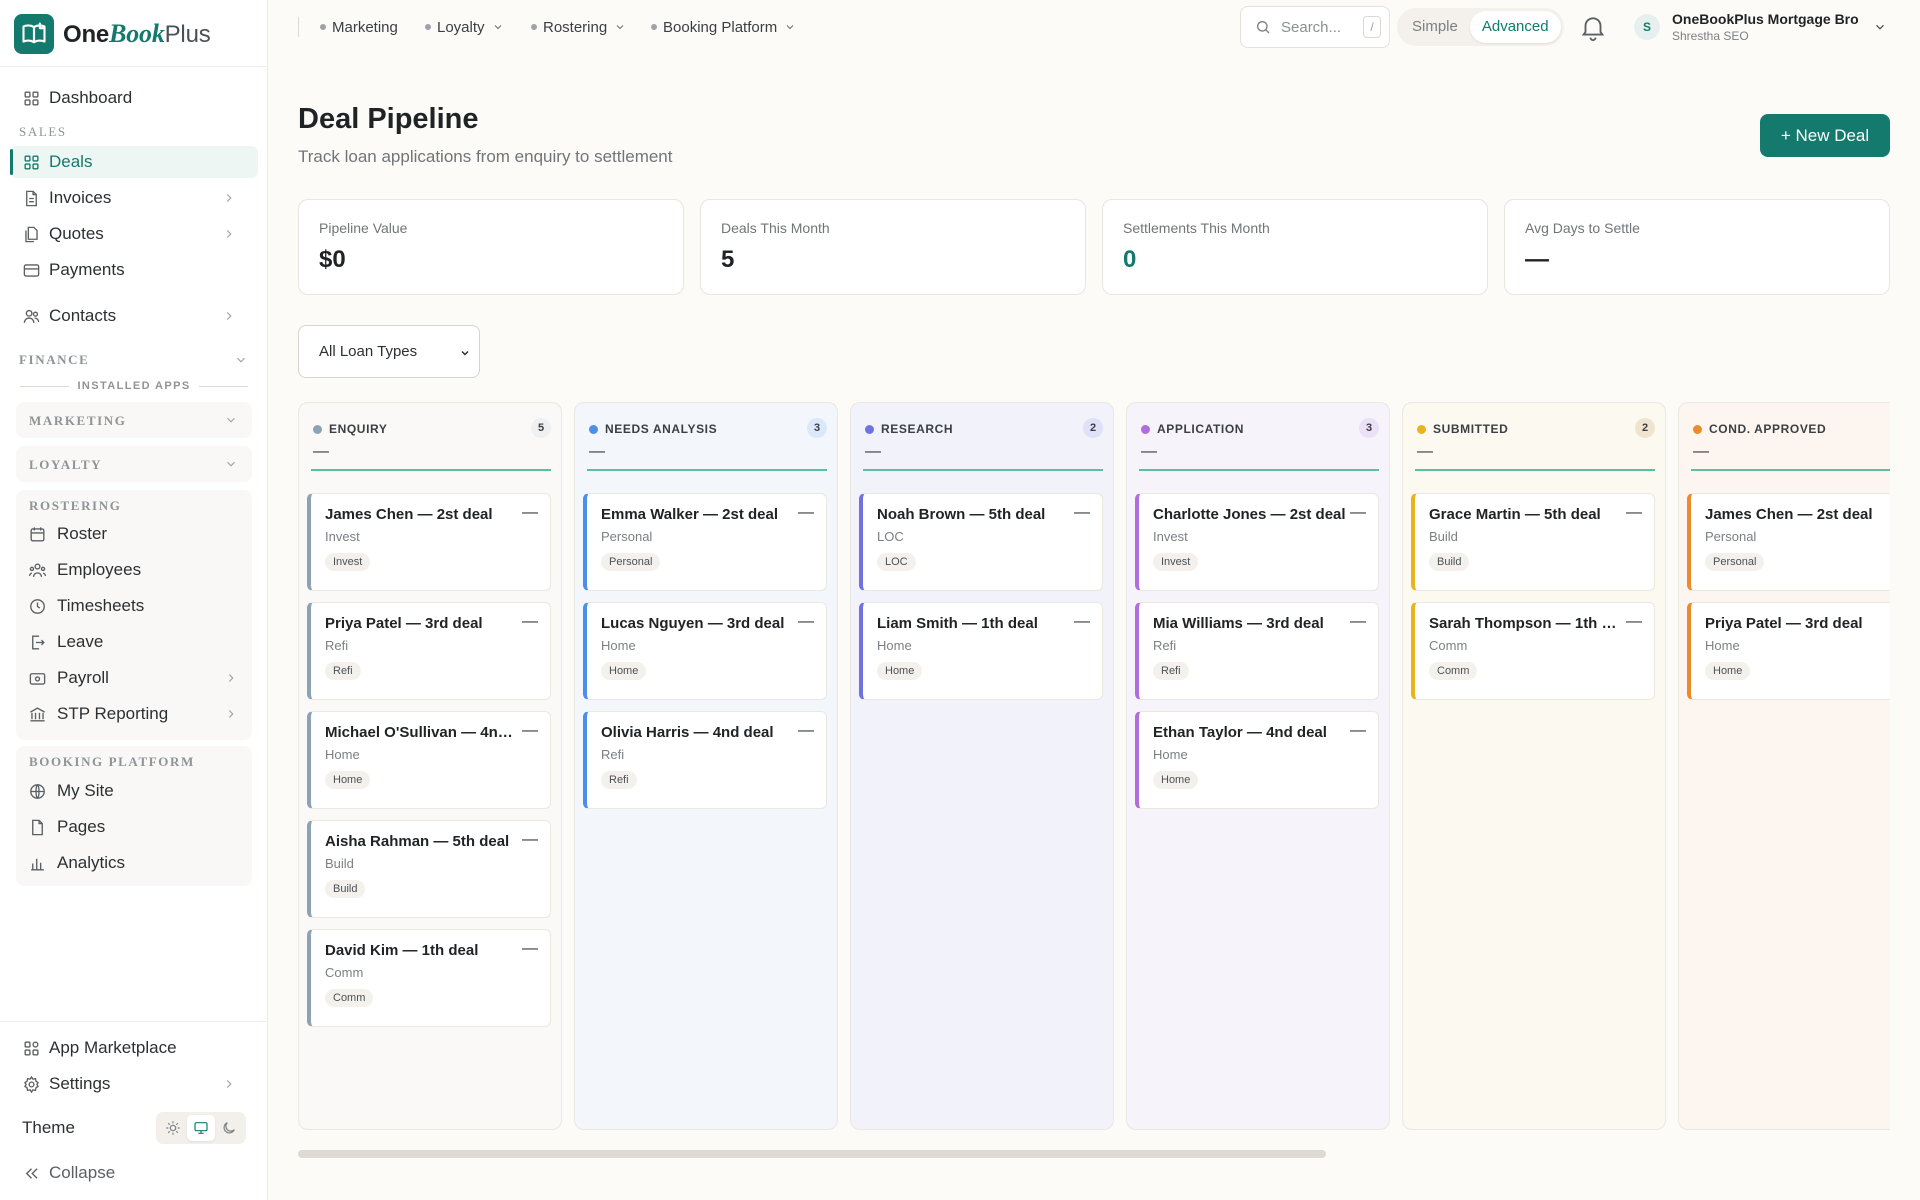 This screenshot has height=1200, width=1920. I want to click on column-title: COND. APPROVED, so click(1768, 429).